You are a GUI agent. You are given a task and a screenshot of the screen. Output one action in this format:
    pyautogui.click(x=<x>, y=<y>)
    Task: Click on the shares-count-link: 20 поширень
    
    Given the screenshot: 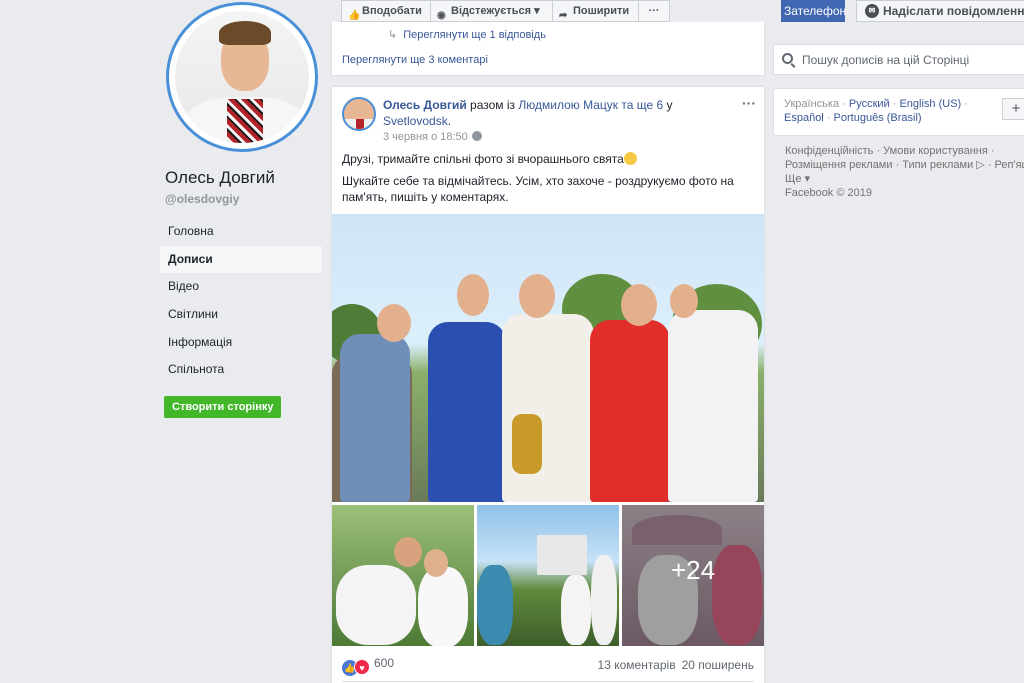 What is the action you would take?
    pyautogui.click(x=718, y=665)
    